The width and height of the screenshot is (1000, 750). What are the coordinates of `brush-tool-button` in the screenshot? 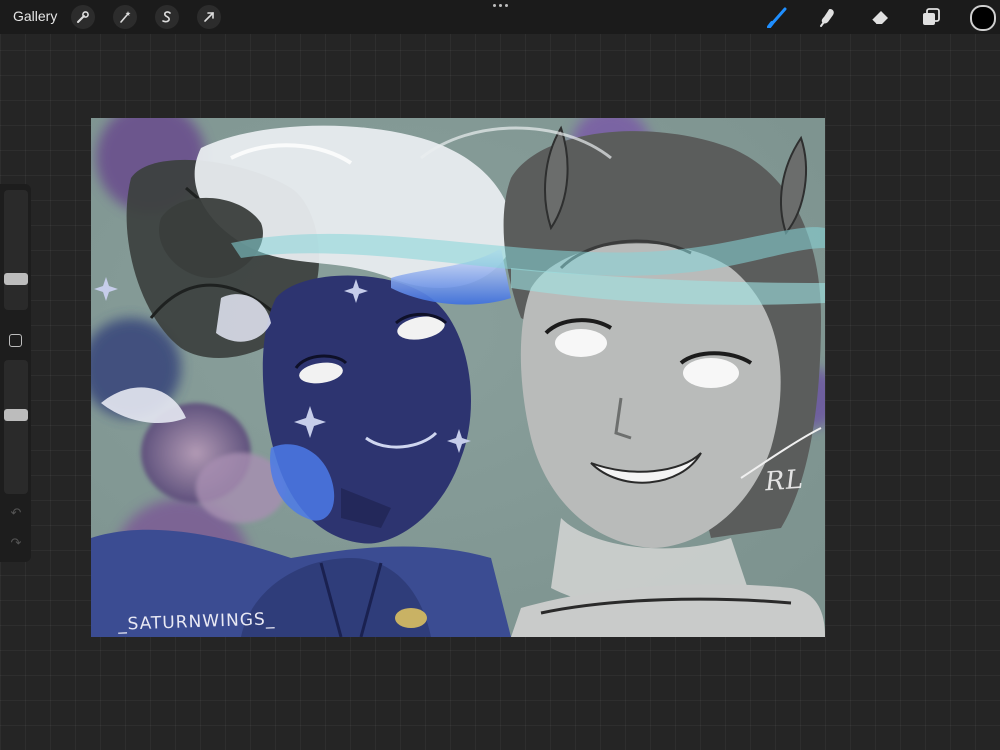 It's located at (778, 17).